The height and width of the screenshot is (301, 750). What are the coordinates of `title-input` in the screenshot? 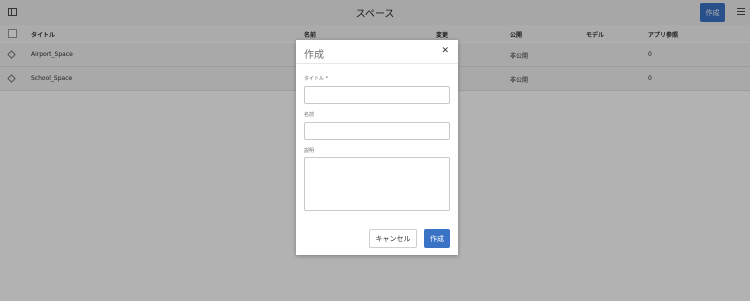 It's located at (377, 95).